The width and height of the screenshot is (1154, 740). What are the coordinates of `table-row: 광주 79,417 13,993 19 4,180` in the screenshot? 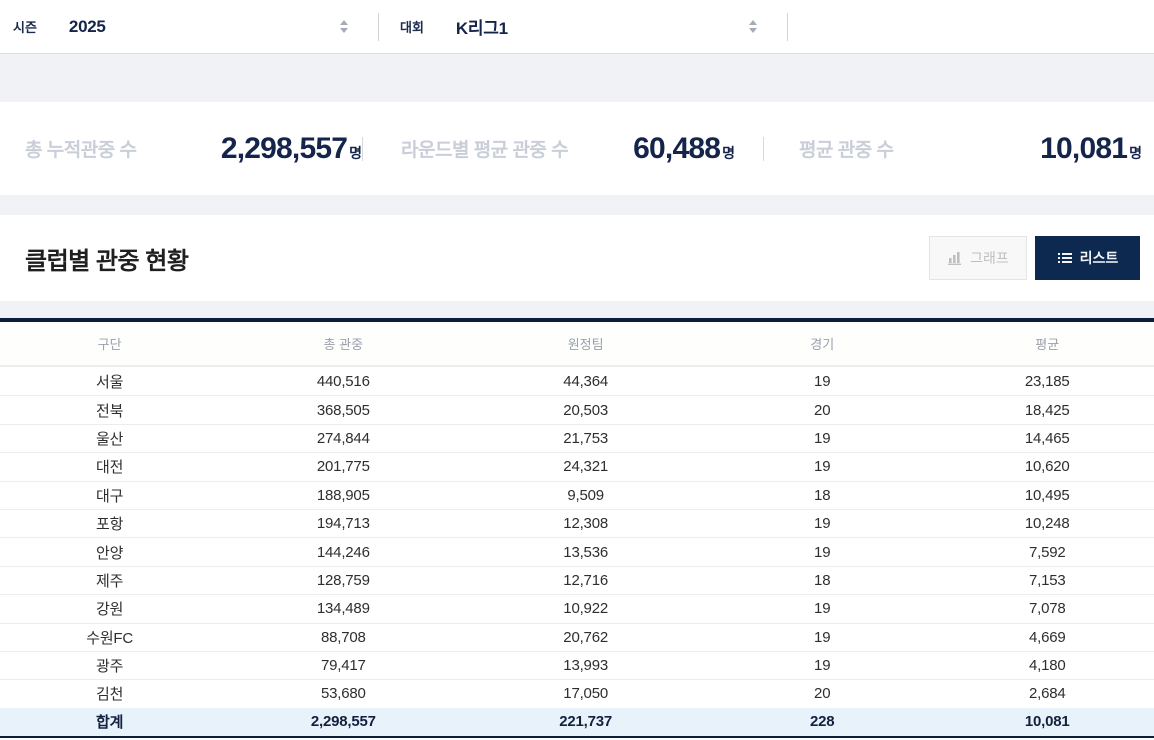 It's located at (577, 664).